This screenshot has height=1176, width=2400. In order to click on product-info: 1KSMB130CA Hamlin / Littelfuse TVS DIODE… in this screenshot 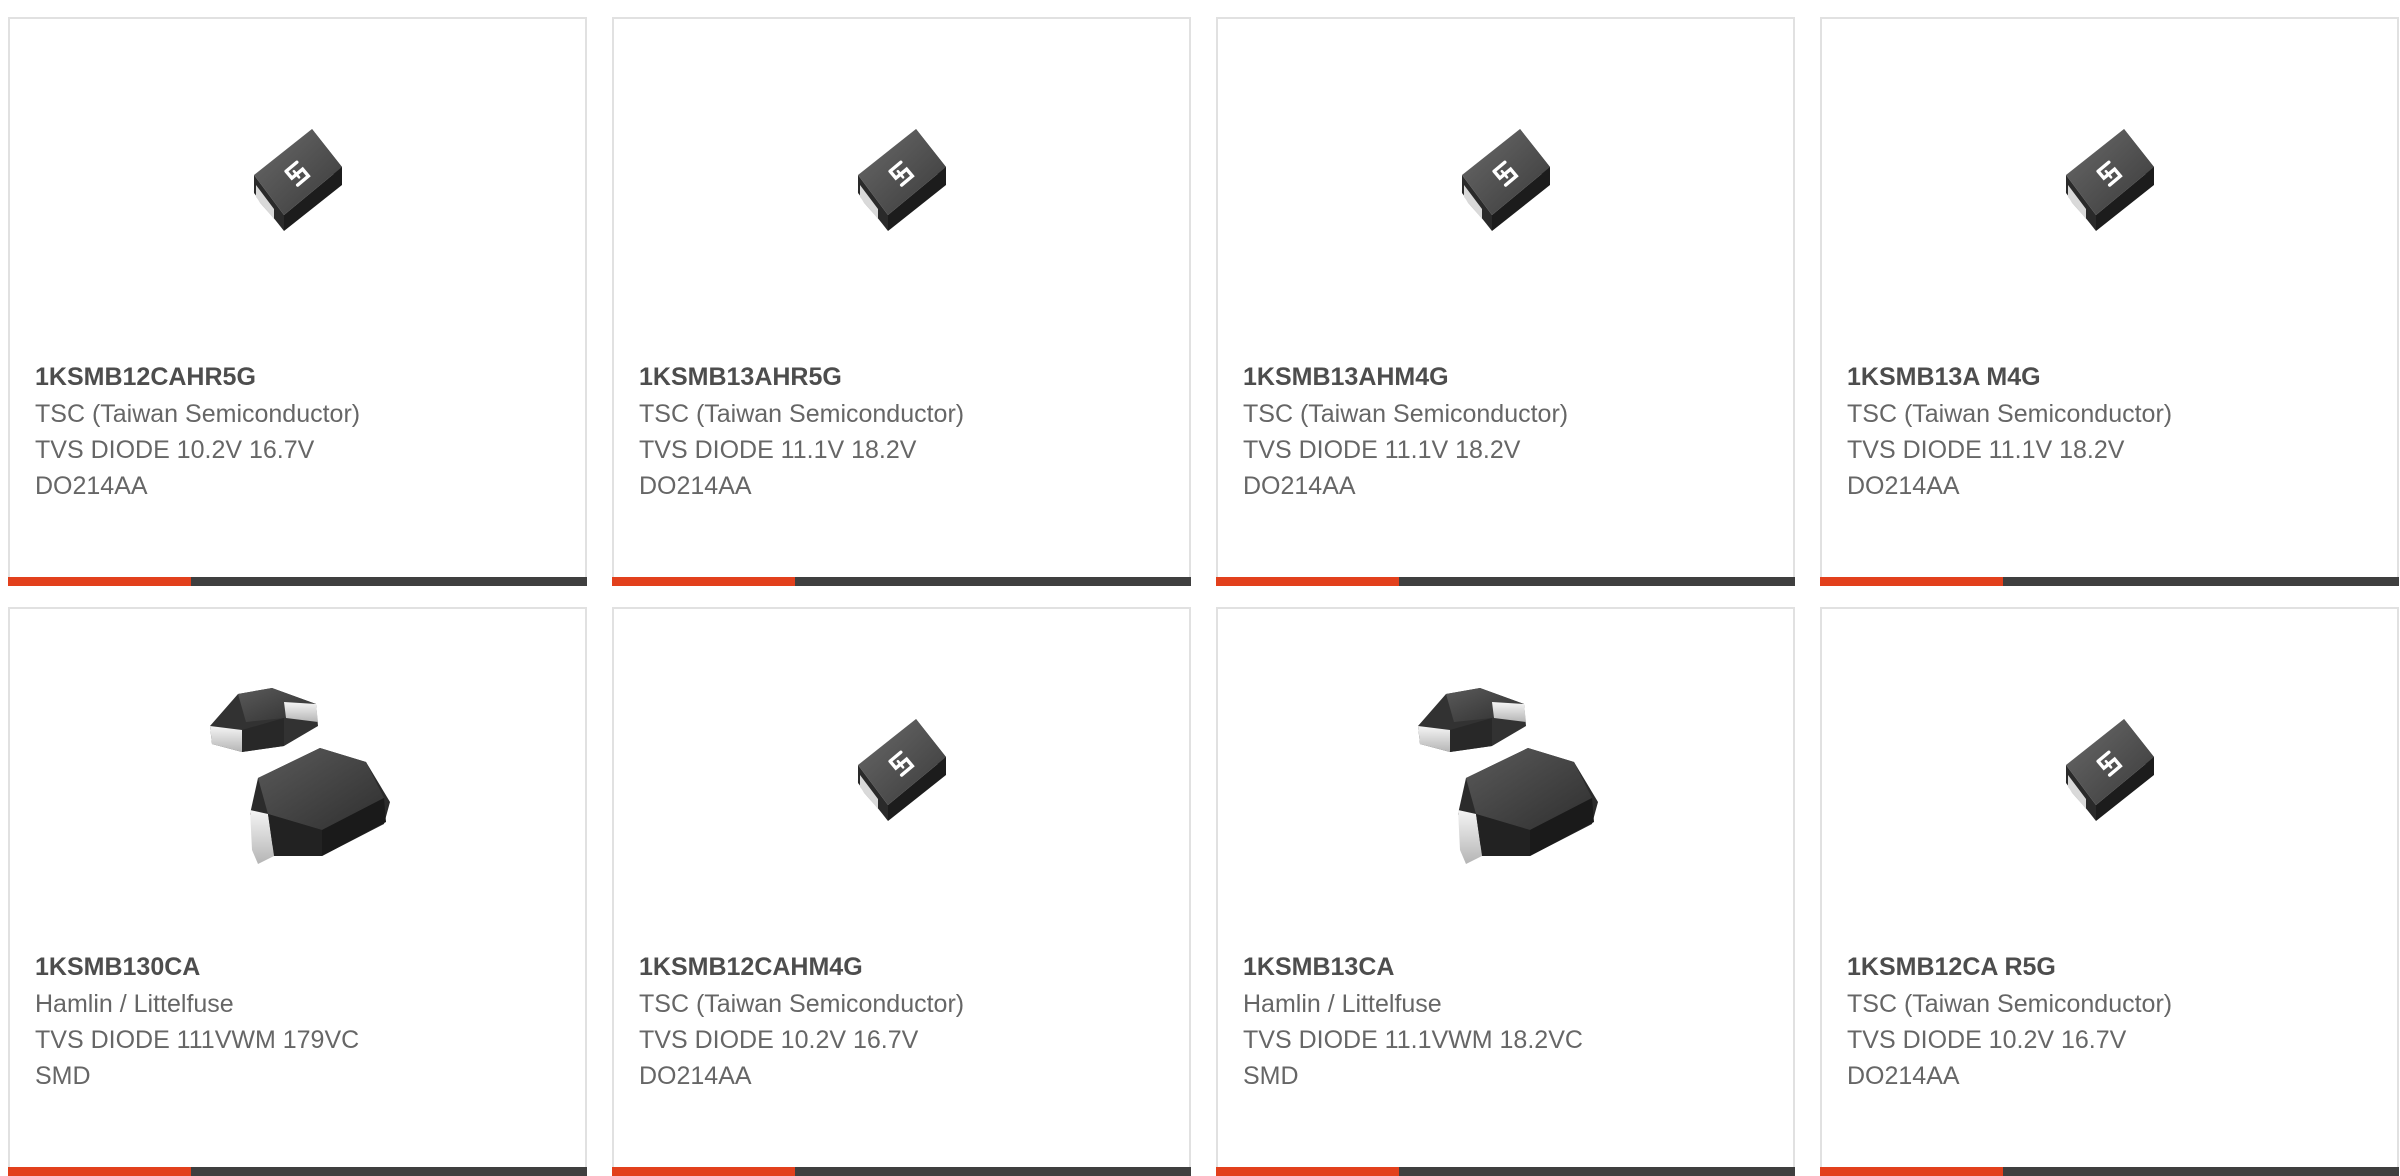, I will do `click(300, 1021)`.